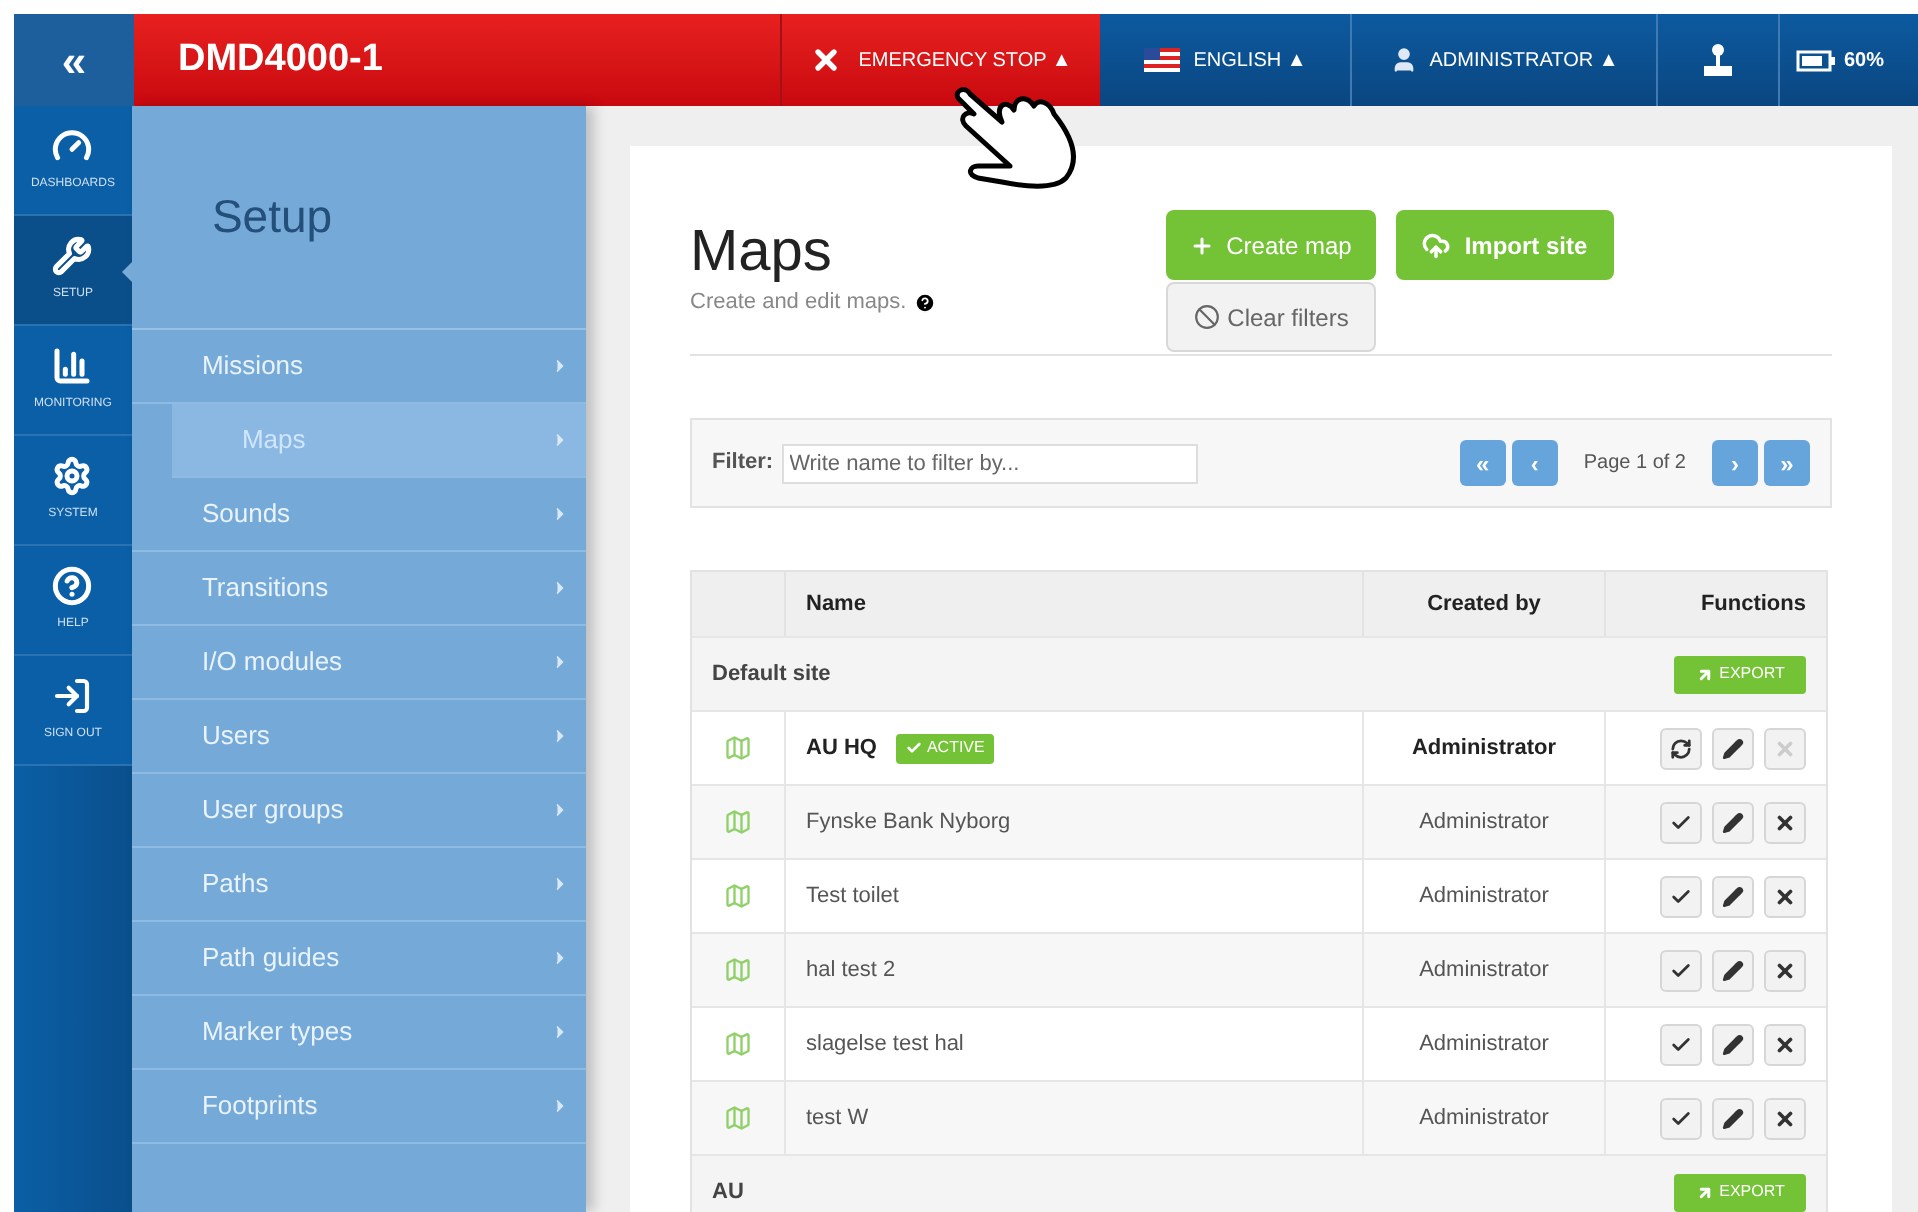 The image size is (1918, 1212). Describe the element at coordinates (852, 896) in the screenshot. I see `map-name: Test toilet` at that location.